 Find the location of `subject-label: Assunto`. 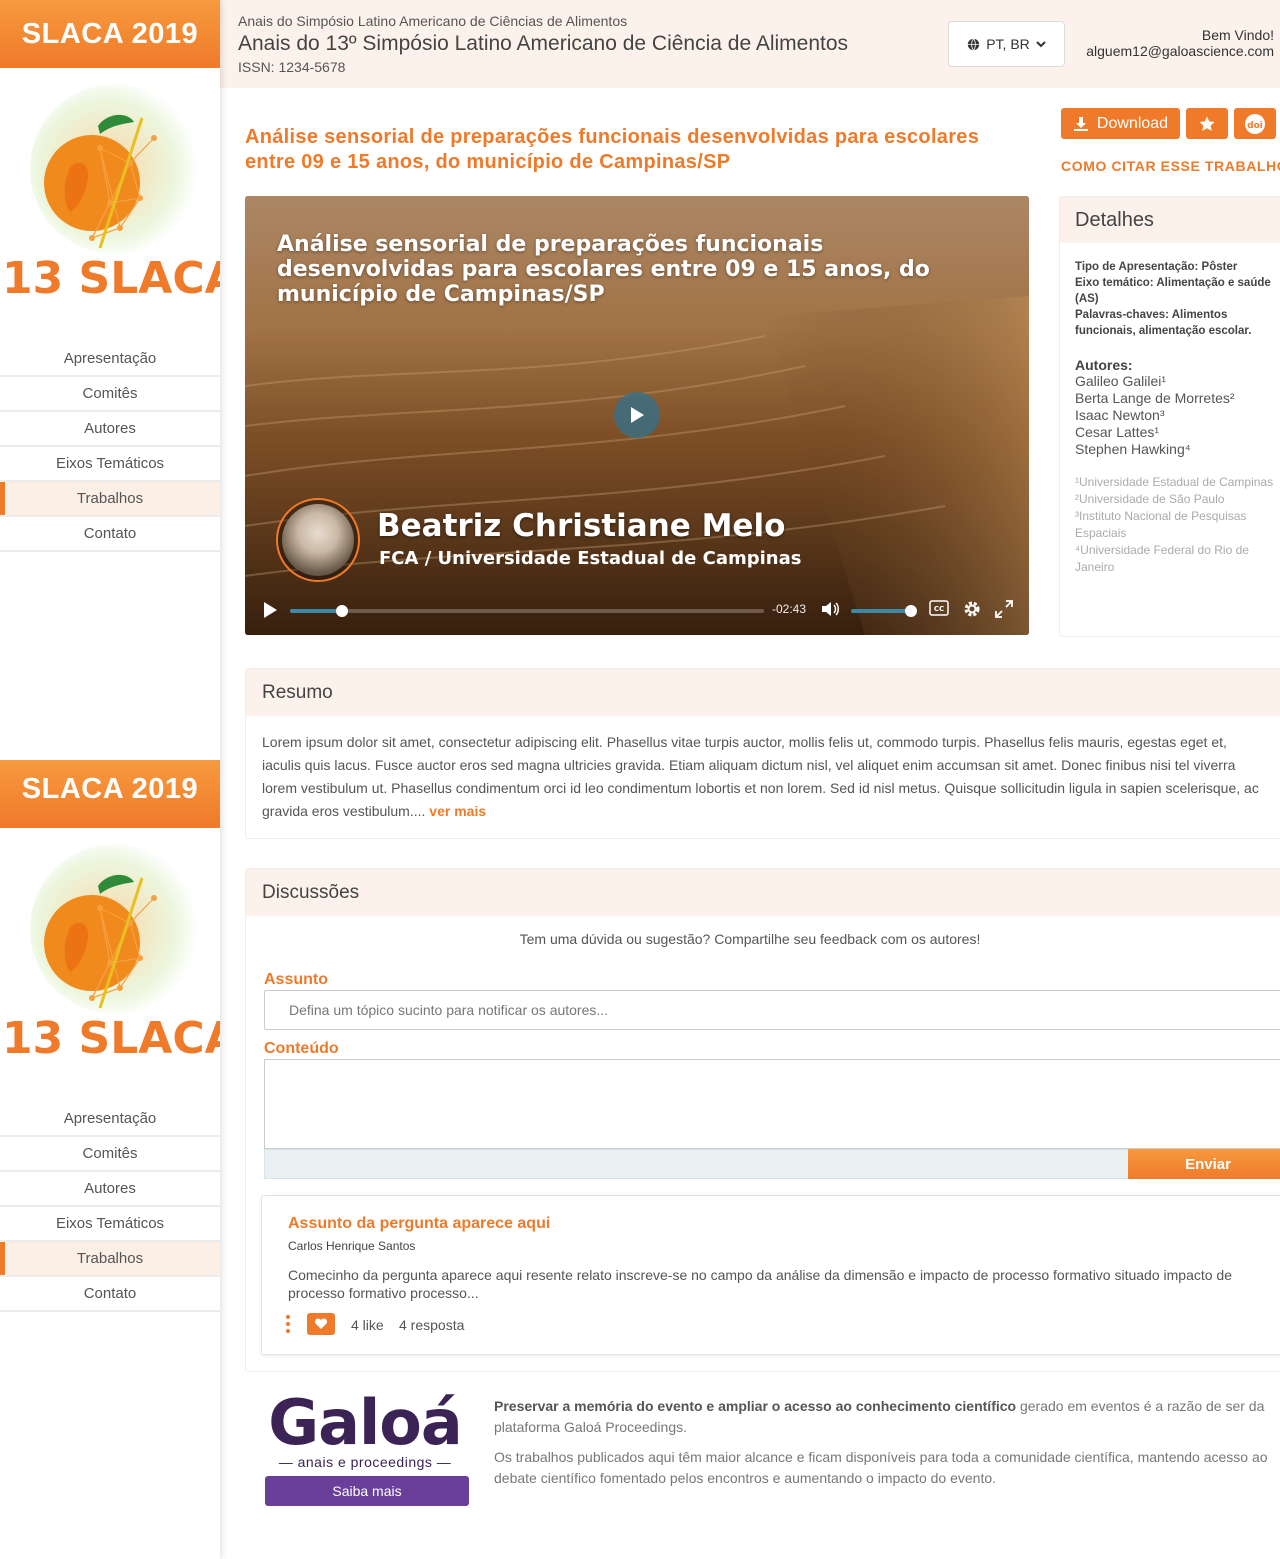

subject-label: Assunto is located at coordinates (296, 979).